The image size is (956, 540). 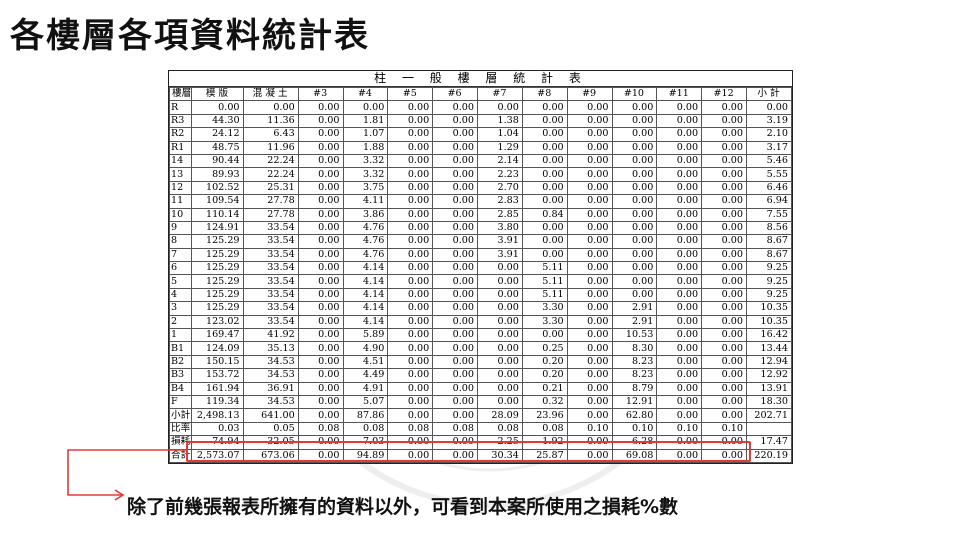 What do you see at coordinates (634, 429) in the screenshot?
I see `table-cell: 0.10` at bounding box center [634, 429].